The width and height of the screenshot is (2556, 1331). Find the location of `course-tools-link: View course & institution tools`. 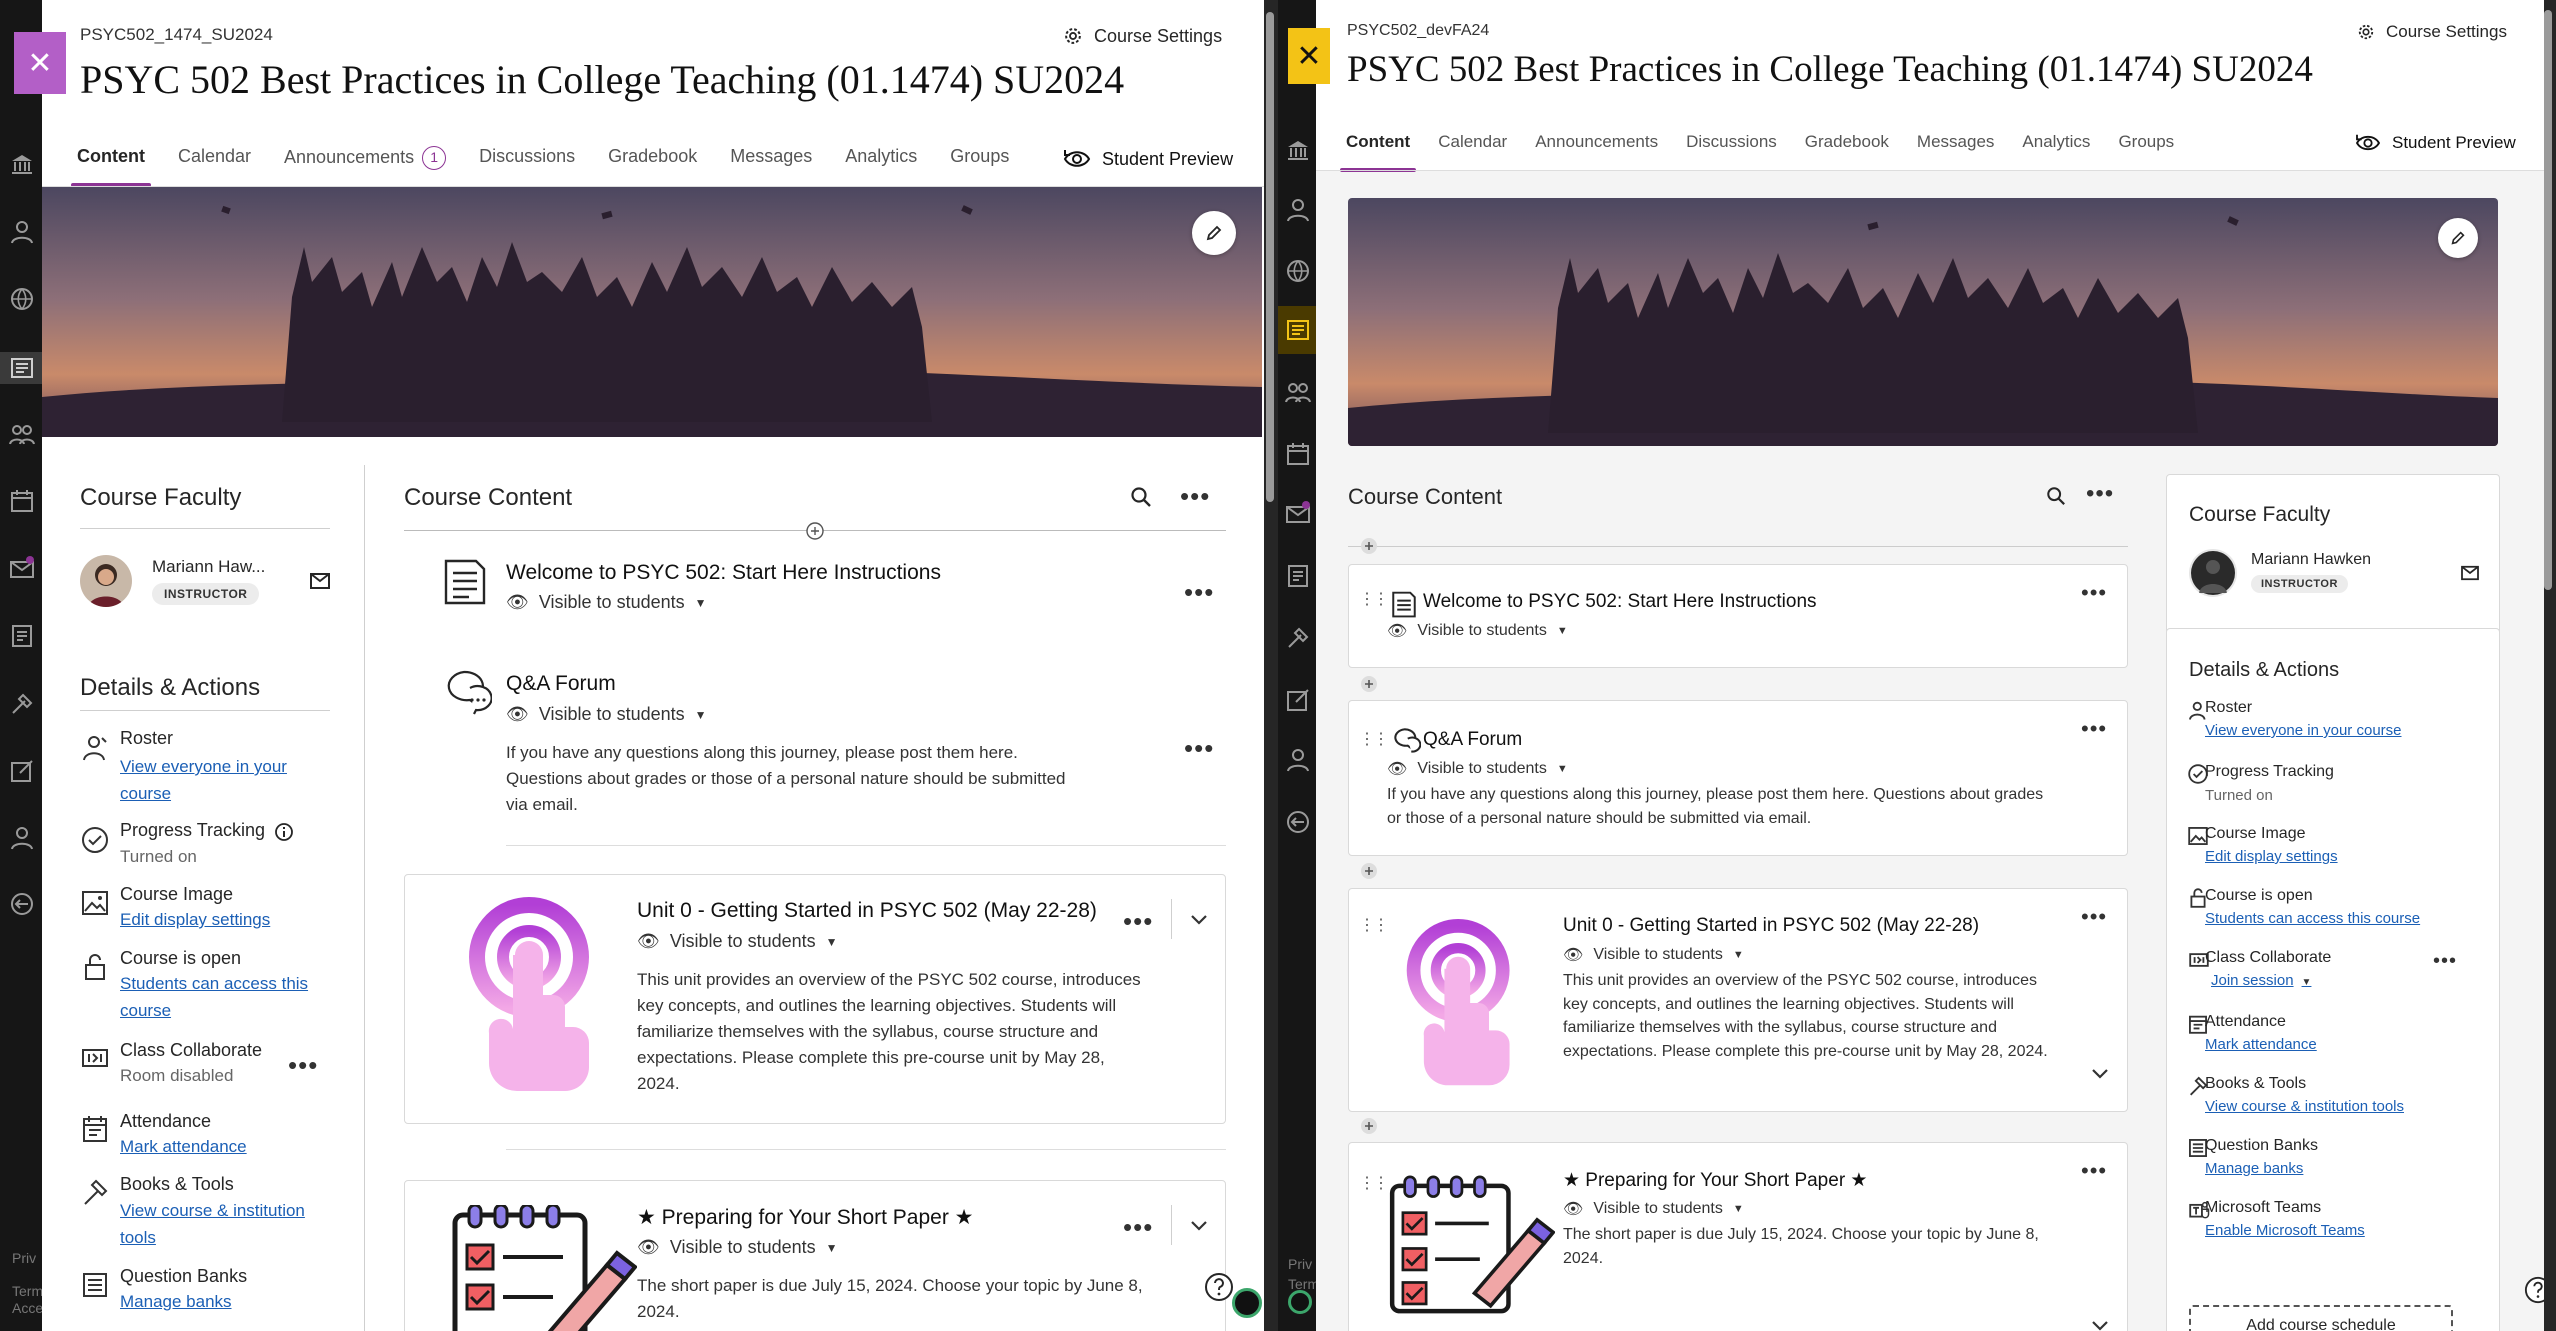

course-tools-link: View course & institution tools is located at coordinates (2304, 1106).